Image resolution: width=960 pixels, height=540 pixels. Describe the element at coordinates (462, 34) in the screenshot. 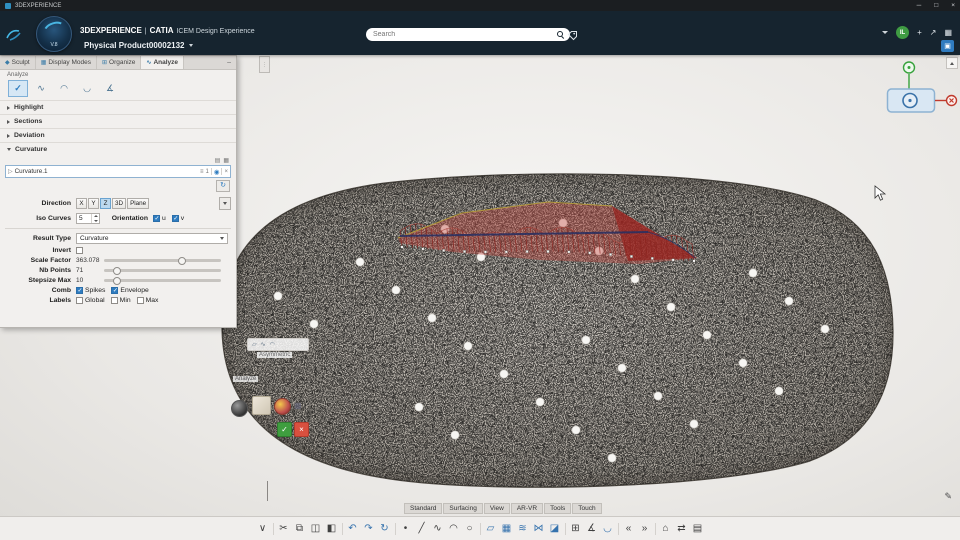

I see `search-input` at that location.